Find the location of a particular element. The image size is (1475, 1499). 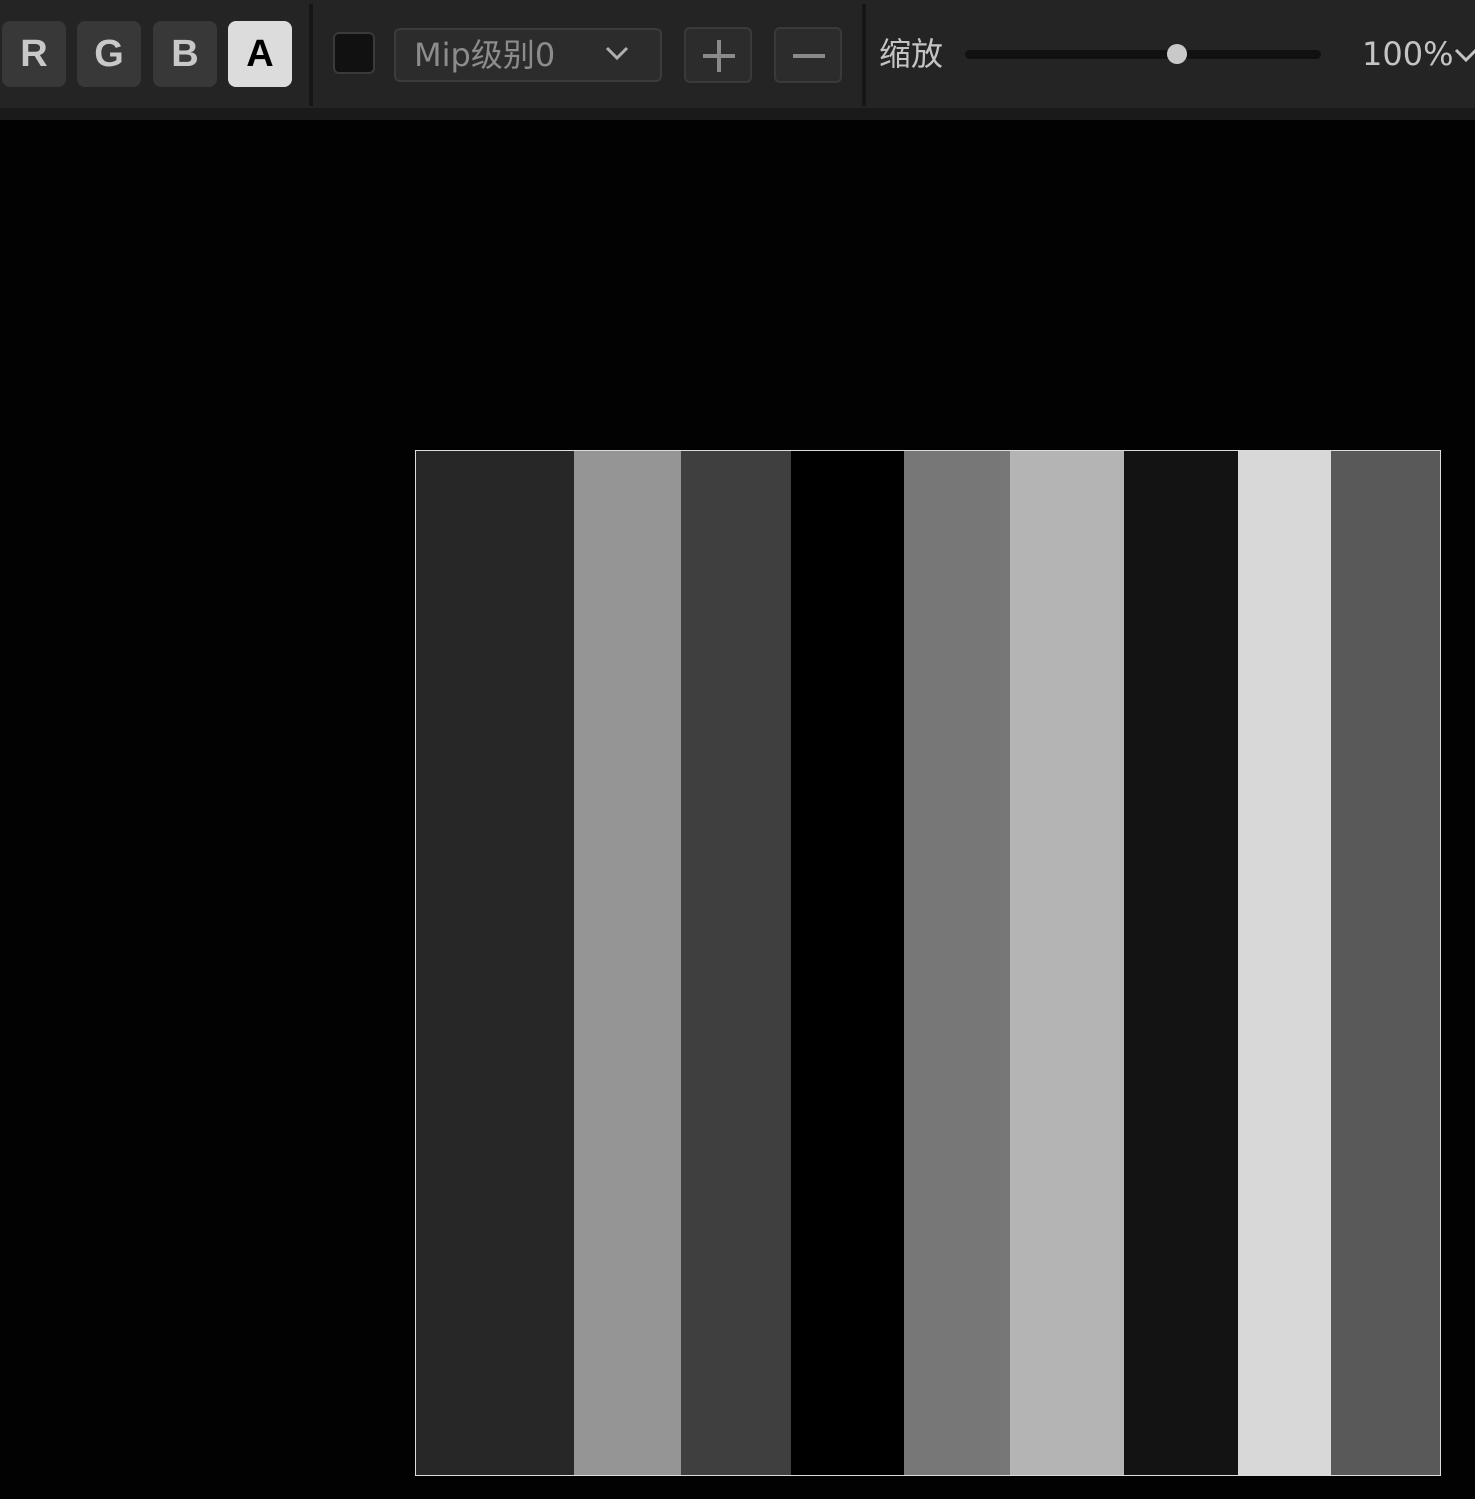

zoom-slider-handle is located at coordinates (1176, 54).